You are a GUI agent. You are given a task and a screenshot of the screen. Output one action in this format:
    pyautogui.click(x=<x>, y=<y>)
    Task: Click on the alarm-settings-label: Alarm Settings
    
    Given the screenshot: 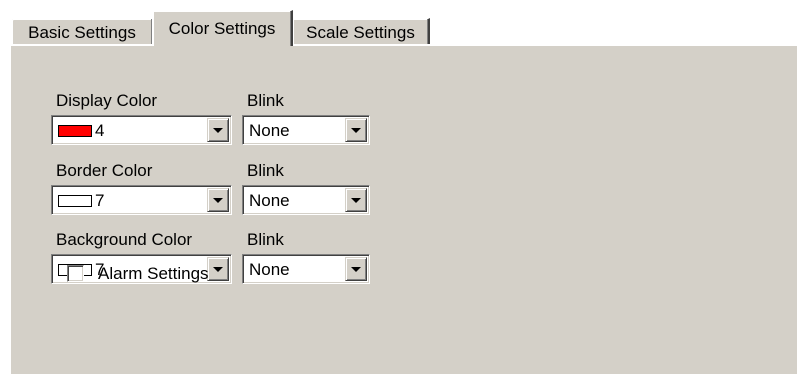 What is the action you would take?
    pyautogui.click(x=153, y=274)
    